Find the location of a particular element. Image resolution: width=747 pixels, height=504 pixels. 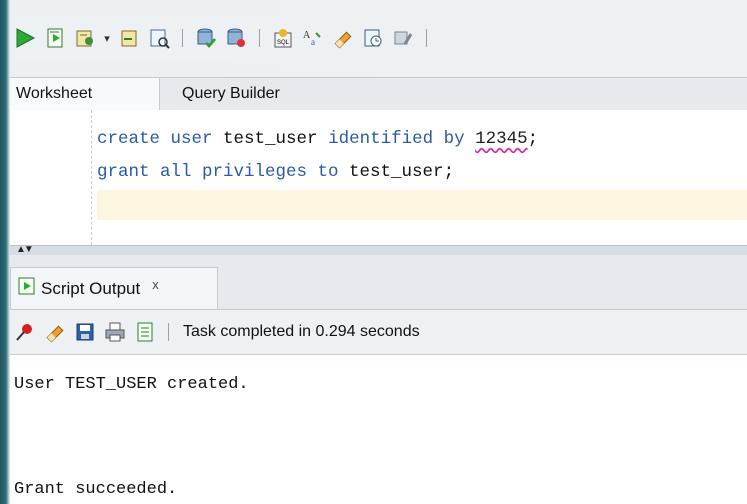

current-line-highlight is located at coordinates (422, 205).